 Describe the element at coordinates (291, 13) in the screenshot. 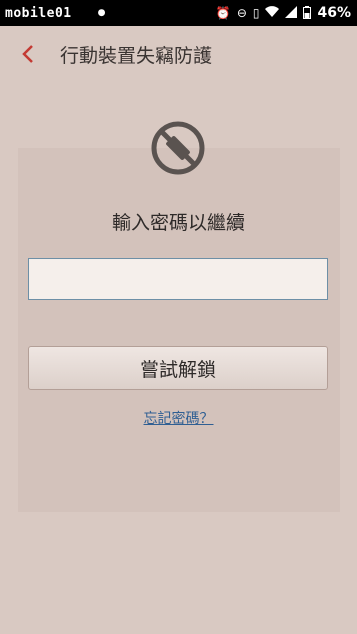

I see `signal-icon` at that location.